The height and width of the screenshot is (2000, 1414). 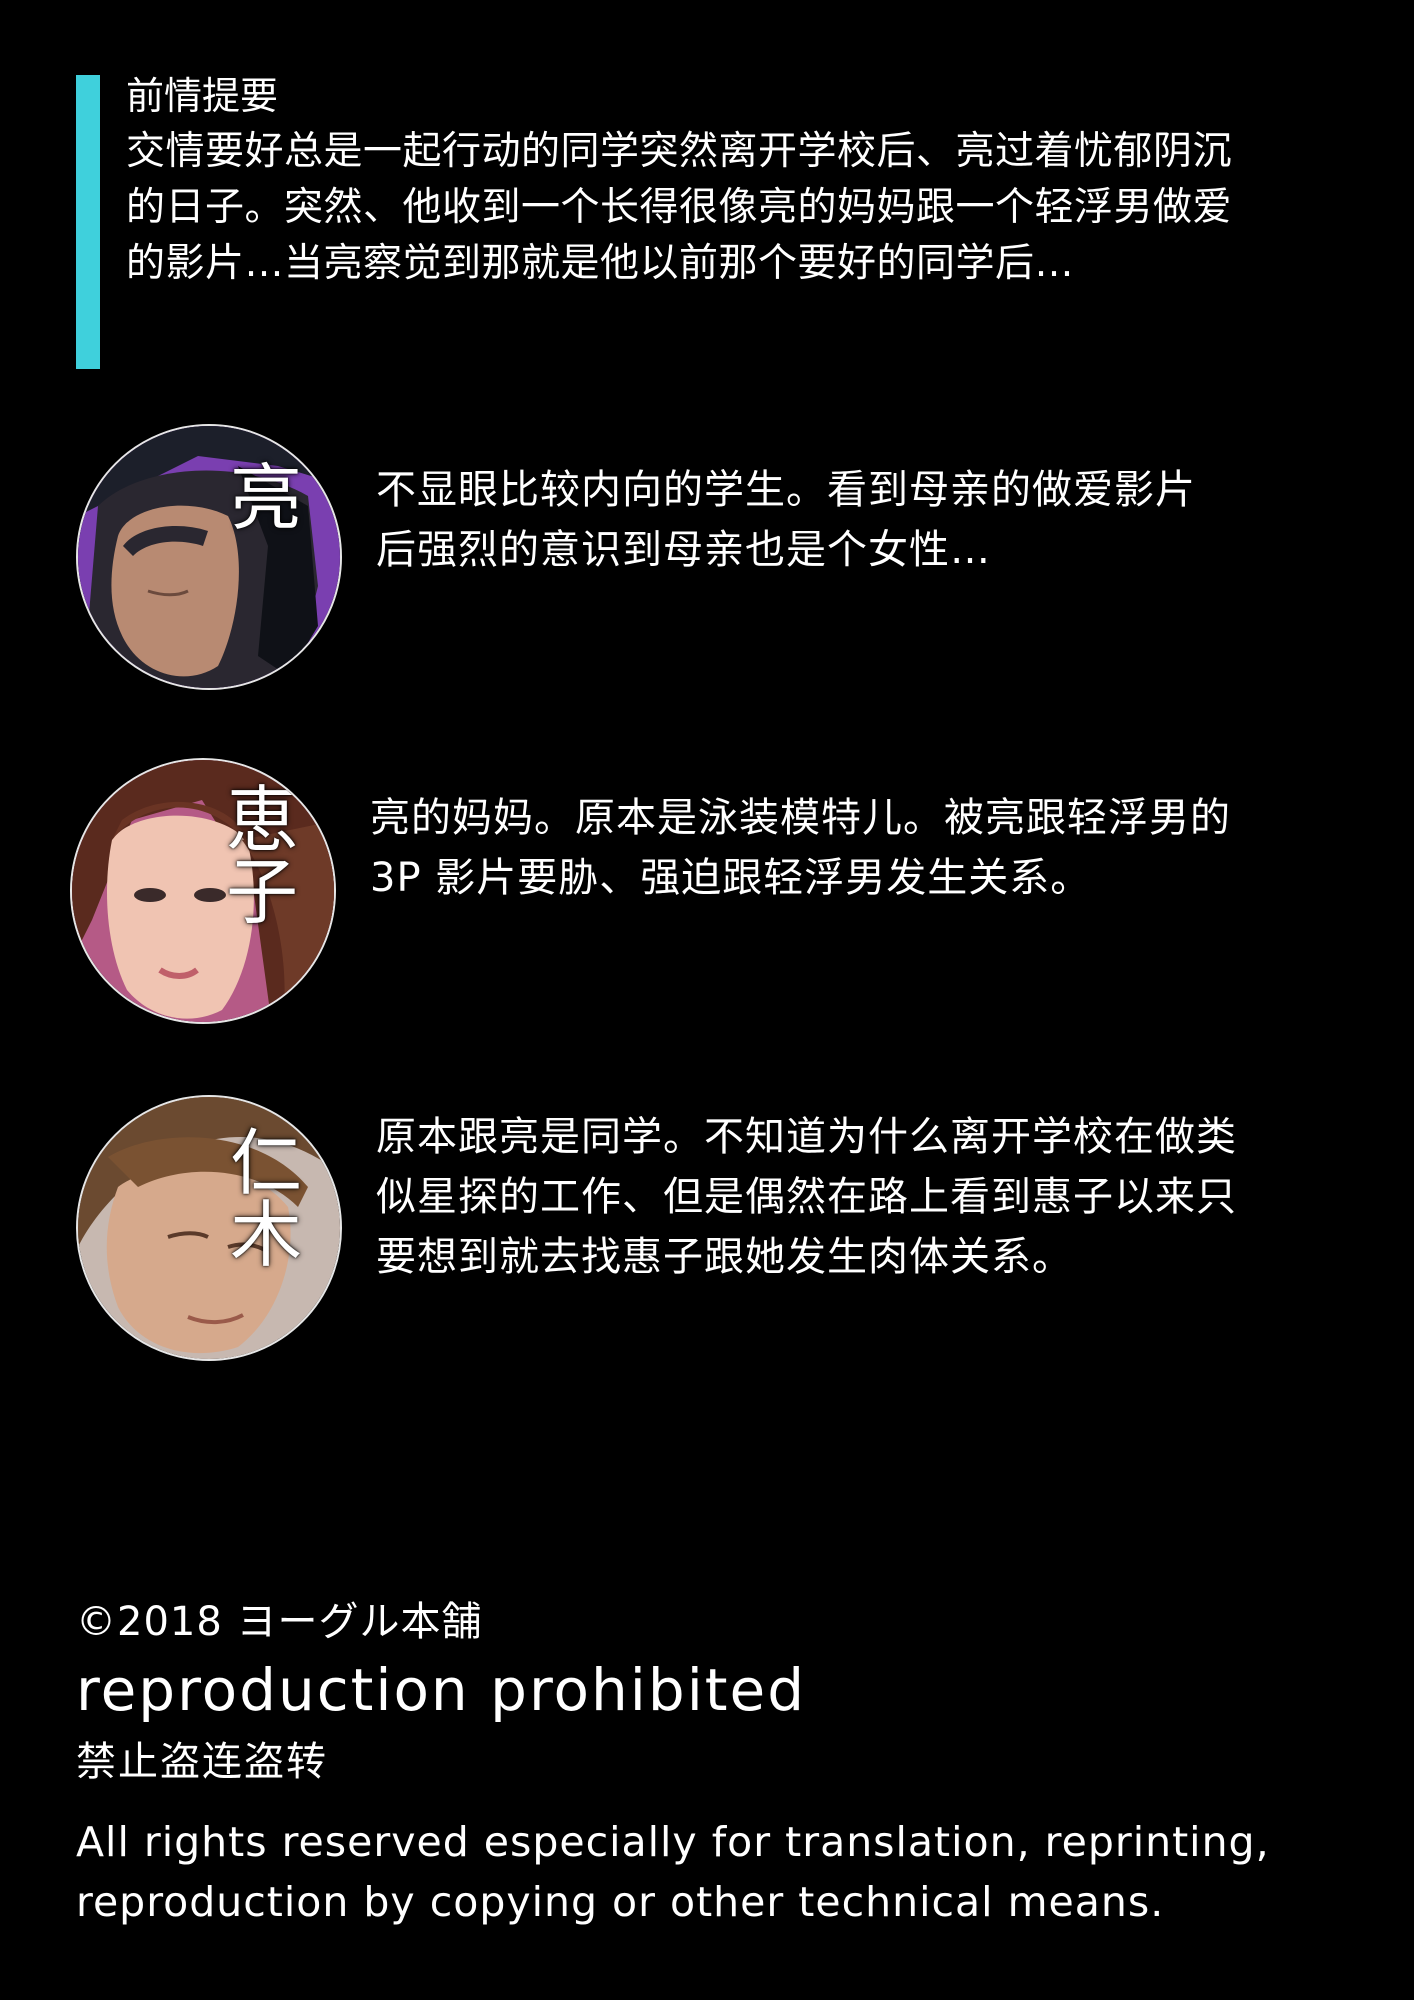 What do you see at coordinates (209, 1228) in the screenshot?
I see `avatar-niki: 仁 木` at bounding box center [209, 1228].